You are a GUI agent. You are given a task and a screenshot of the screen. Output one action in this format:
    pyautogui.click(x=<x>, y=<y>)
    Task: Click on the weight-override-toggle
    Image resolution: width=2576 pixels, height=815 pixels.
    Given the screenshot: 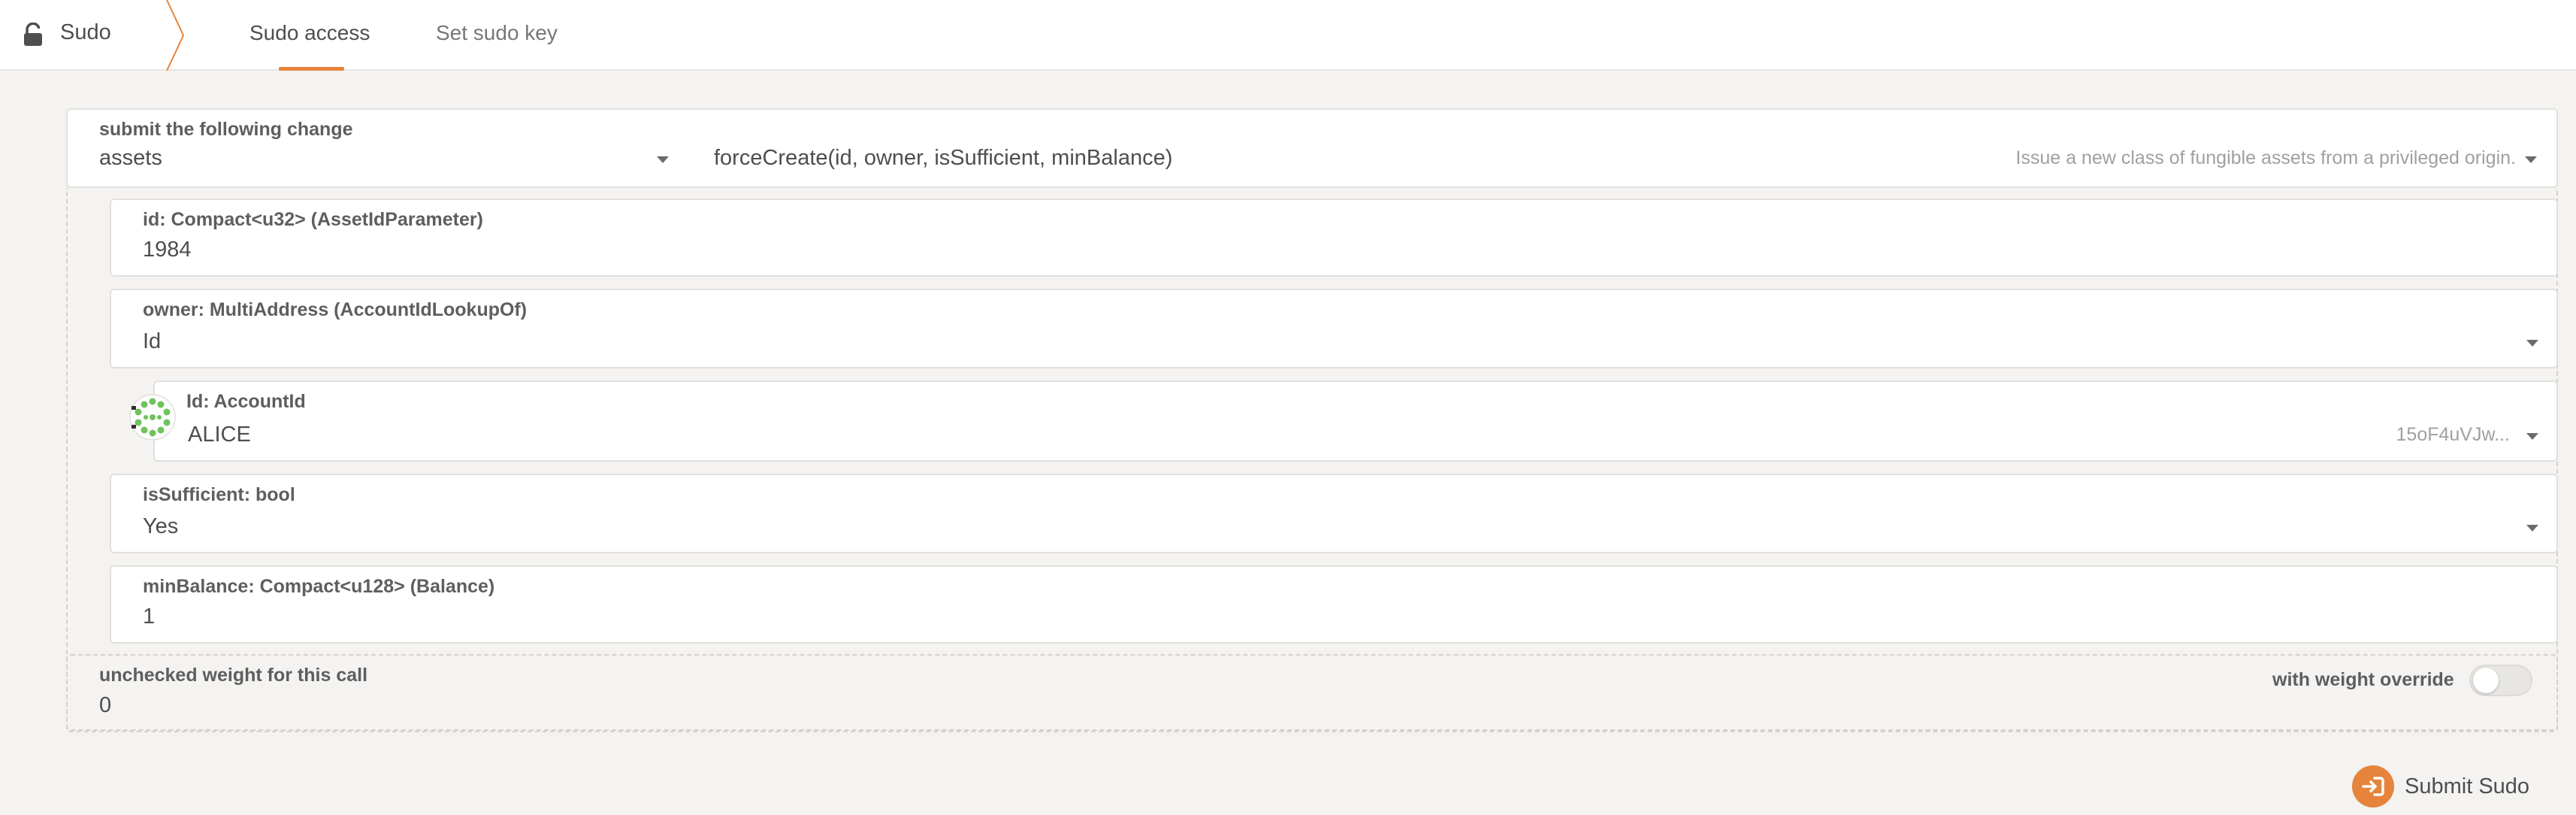 What is the action you would take?
    pyautogui.click(x=2501, y=680)
    